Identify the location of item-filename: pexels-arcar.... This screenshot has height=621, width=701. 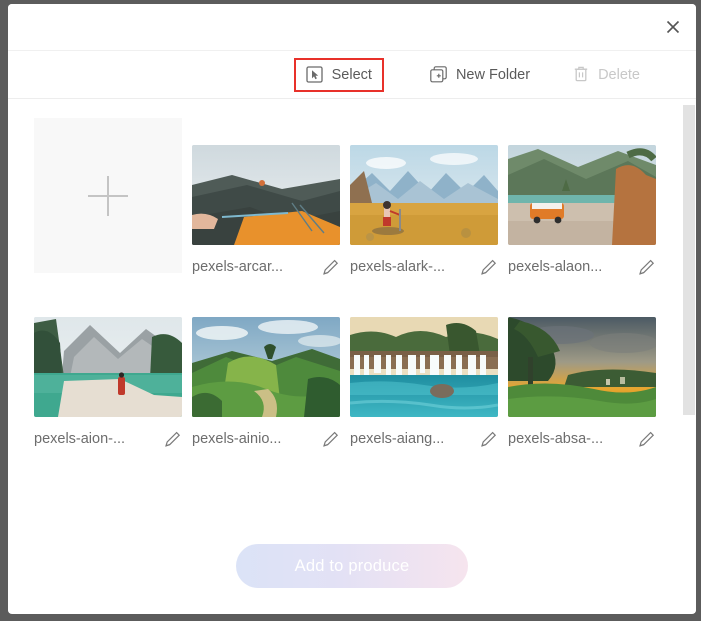
(238, 267).